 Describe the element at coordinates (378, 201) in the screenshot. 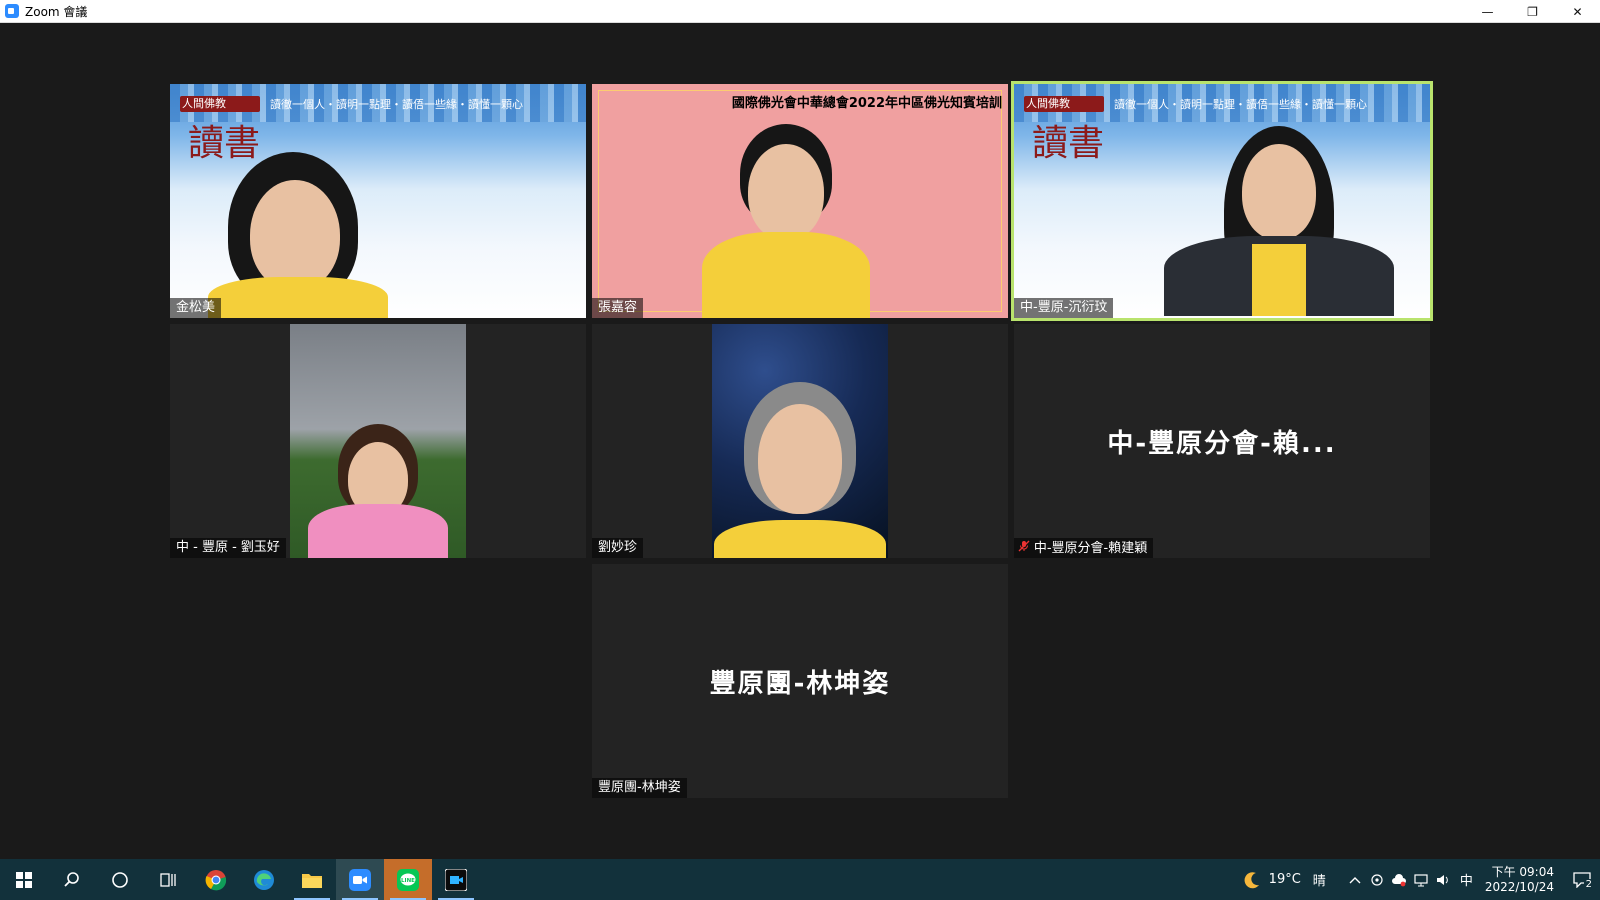

I see `participant-tile: 人間佛教 讀徹一個人・讀明一點理・讀俉一些緣・讀懂一顆心 讀書 金松美` at that location.